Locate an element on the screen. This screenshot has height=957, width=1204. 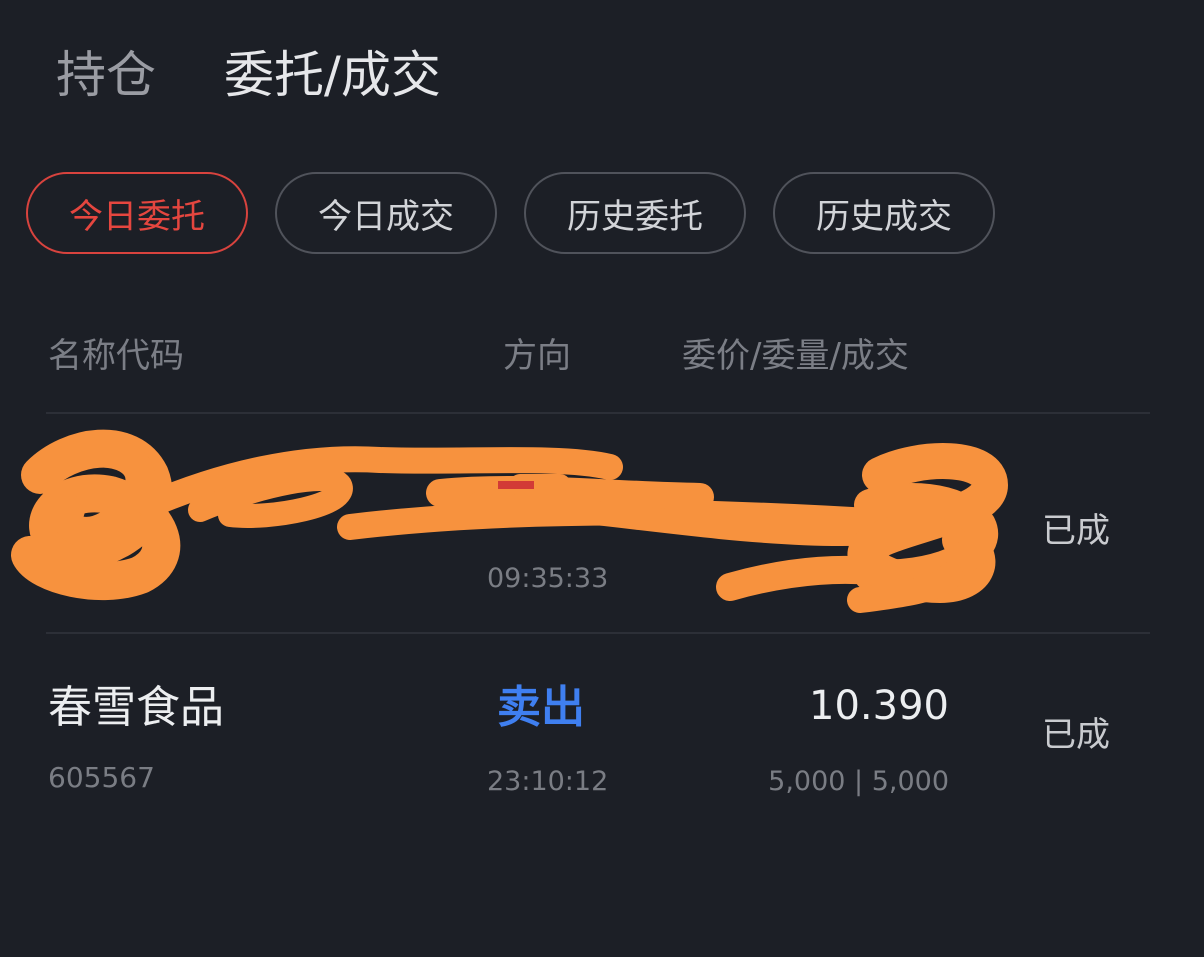
column-headers: 名称代码 方向 委价/委量/成交 is located at coordinates (602, 356).